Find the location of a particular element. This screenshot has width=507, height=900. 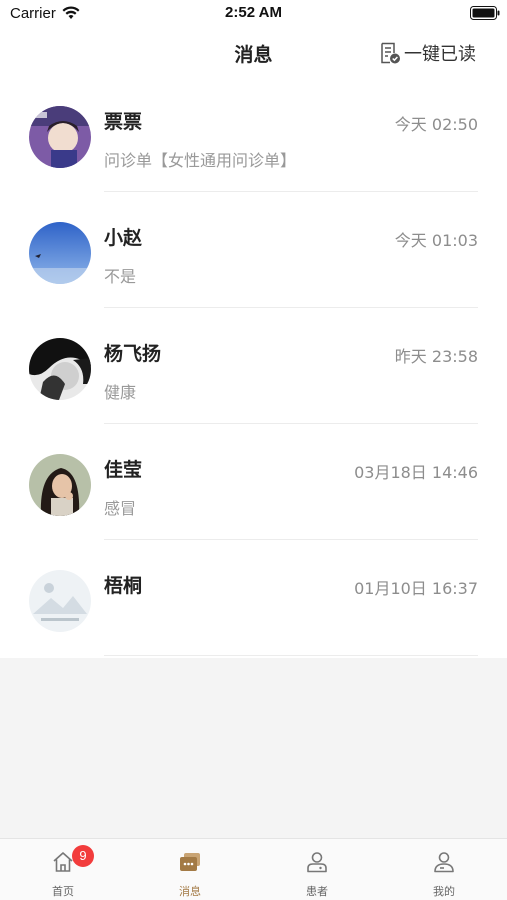

message-icon is located at coordinates (190, 862).